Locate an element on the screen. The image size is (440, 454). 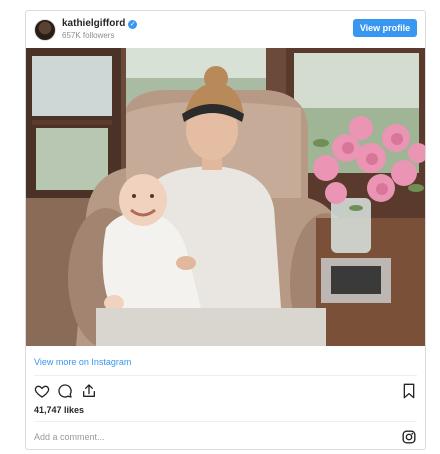
view-more-on-instagram-link: View more on Instagram is located at coordinates (82, 362).